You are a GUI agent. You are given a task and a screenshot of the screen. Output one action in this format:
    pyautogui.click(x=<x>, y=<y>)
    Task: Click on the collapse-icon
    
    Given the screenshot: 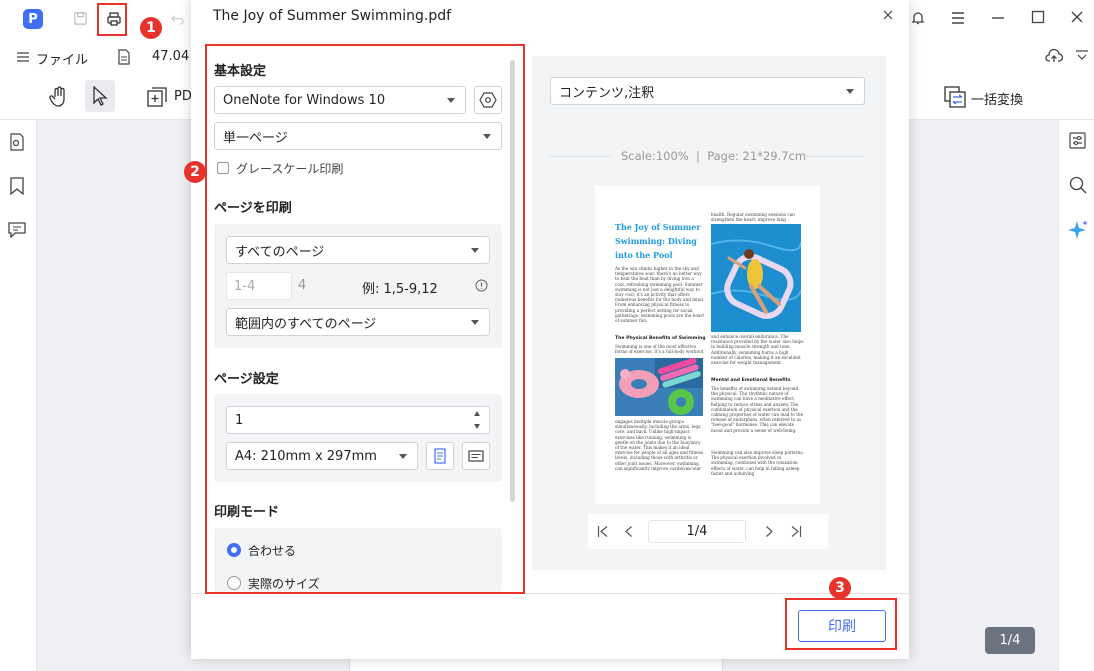 What is the action you would take?
    pyautogui.click(x=1082, y=56)
    